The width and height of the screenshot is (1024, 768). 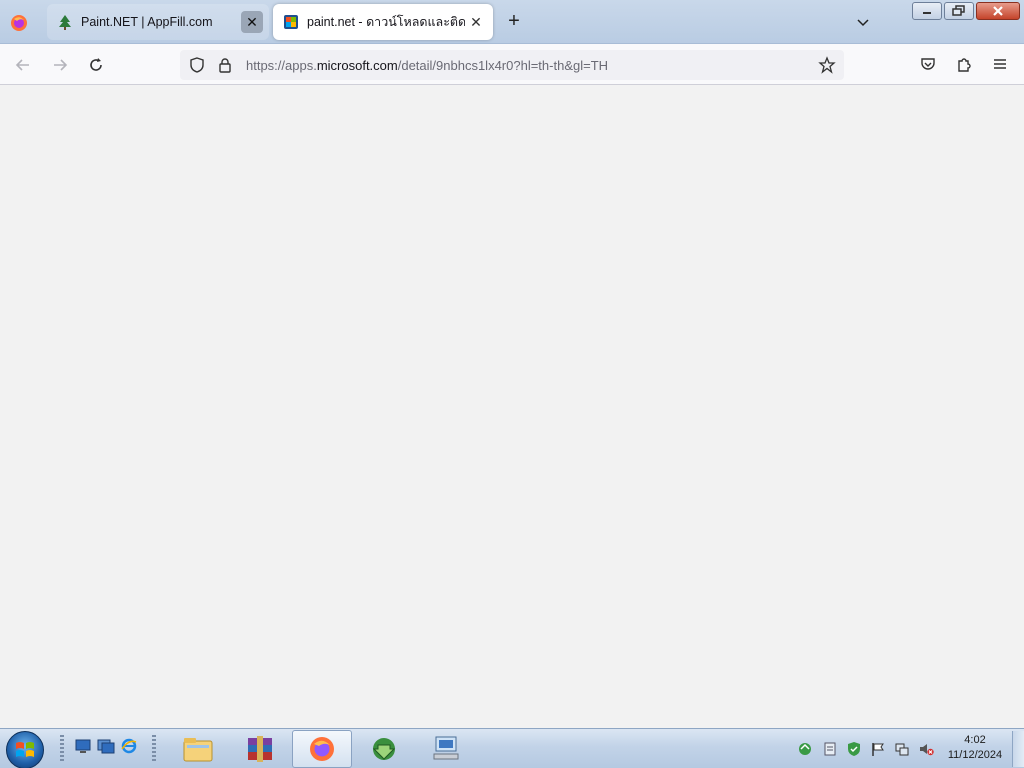 I want to click on reload-button, so click(x=96, y=65).